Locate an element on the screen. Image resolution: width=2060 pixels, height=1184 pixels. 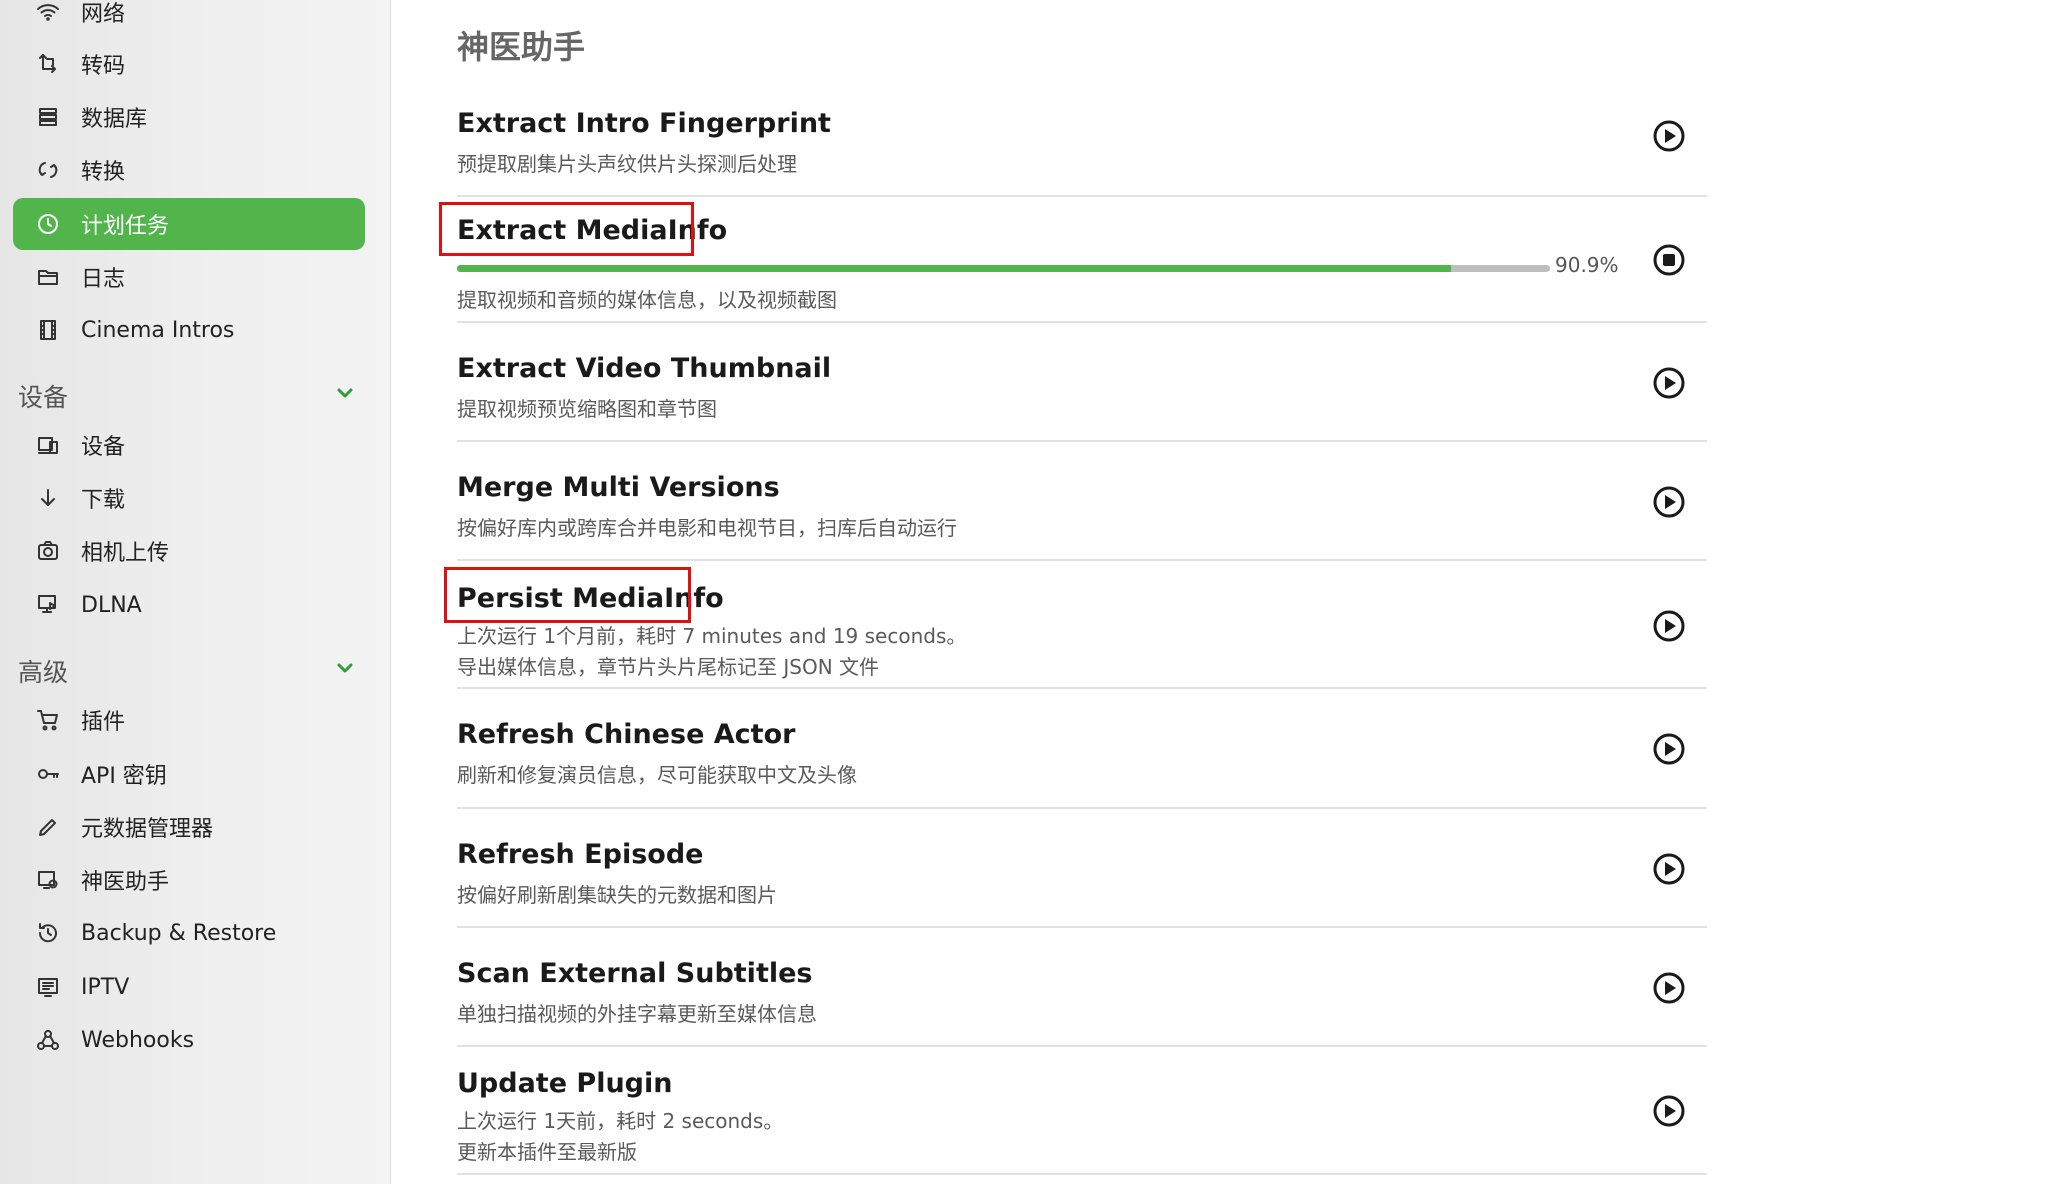
task-description: 提取视频和音频的媒体信息，以及视频截图 is located at coordinates (647, 300).